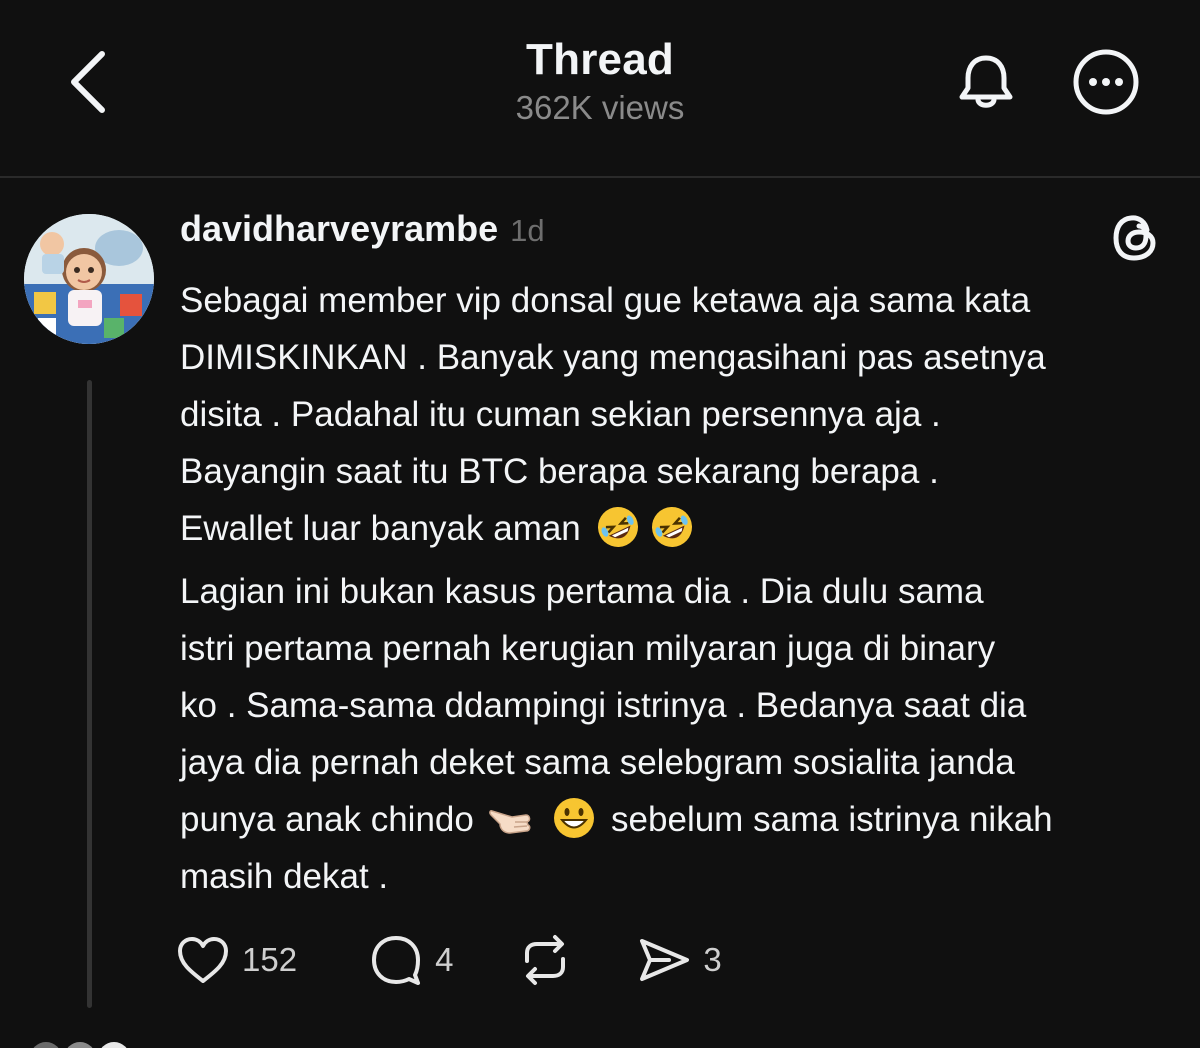 The width and height of the screenshot is (1200, 1048). What do you see at coordinates (600, 107) in the screenshot?
I see `views-count: 362K views` at bounding box center [600, 107].